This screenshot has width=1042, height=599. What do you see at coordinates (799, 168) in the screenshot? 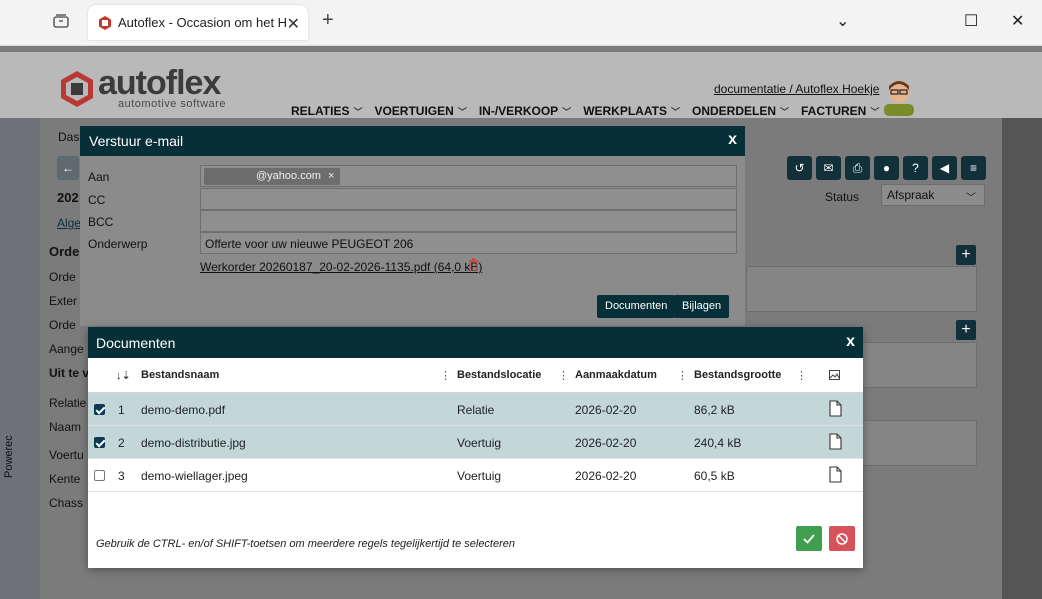
I see `history-icon: ↺` at bounding box center [799, 168].